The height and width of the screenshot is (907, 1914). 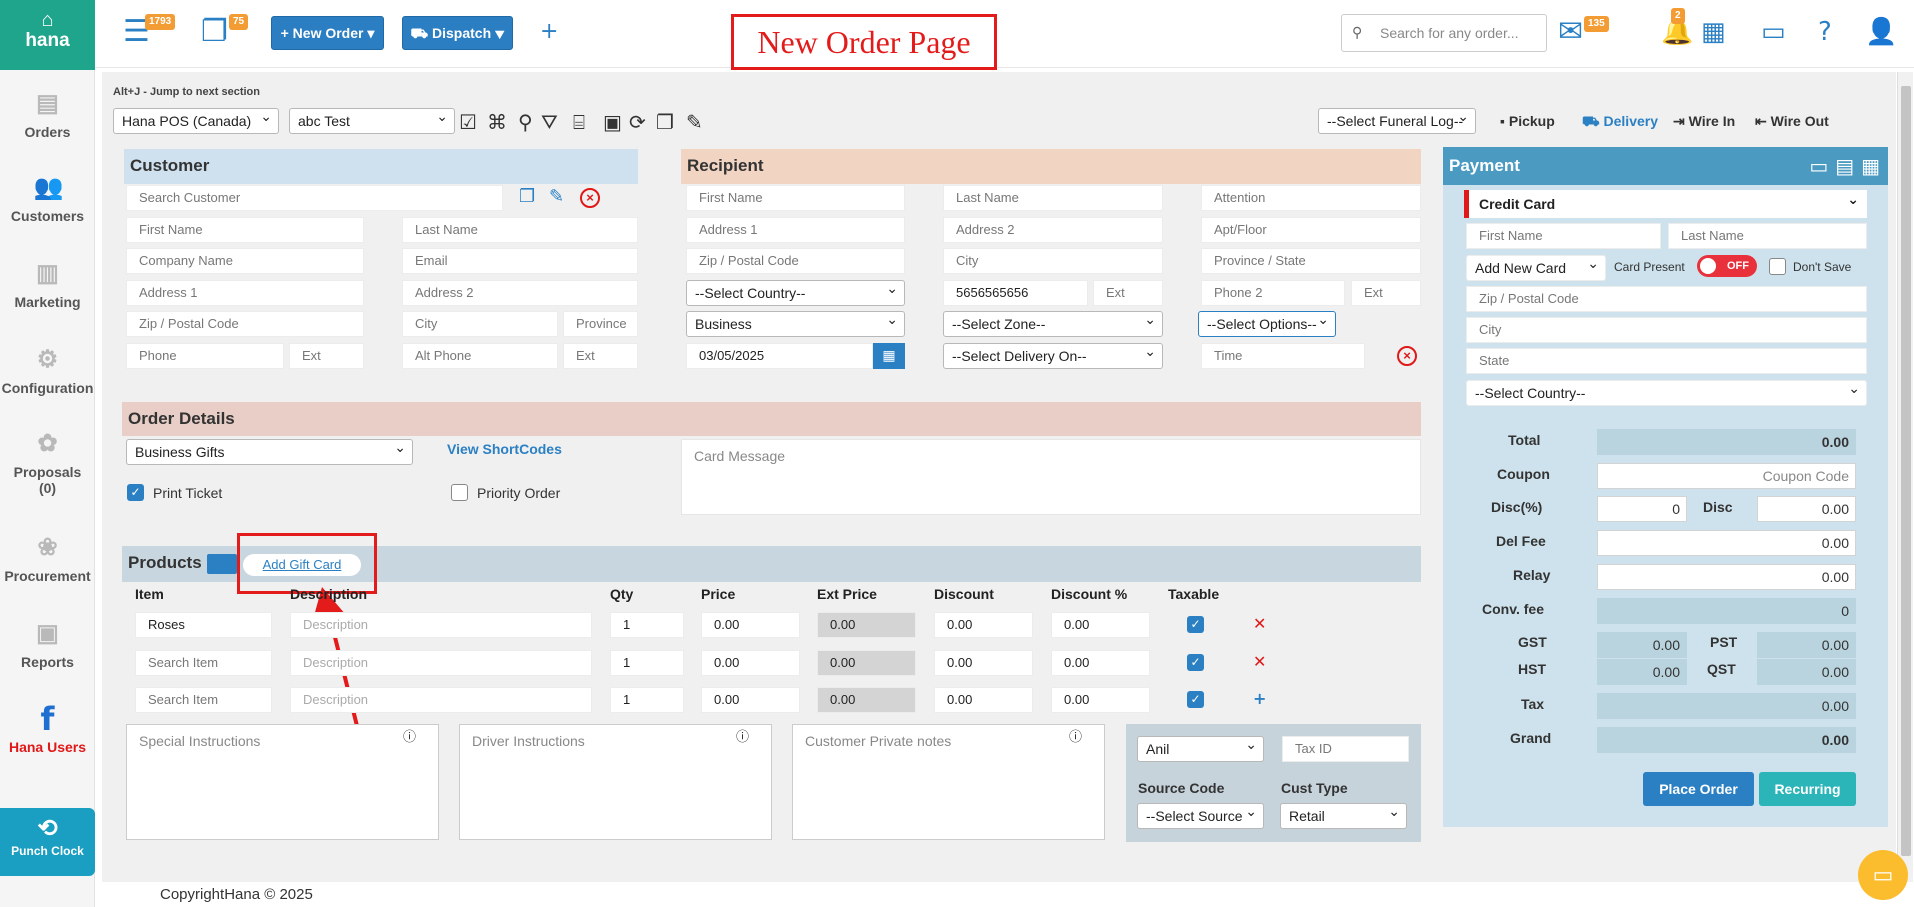 What do you see at coordinates (1666, 299) in the screenshot?
I see `card-zip-input: Zip / Postal Code` at bounding box center [1666, 299].